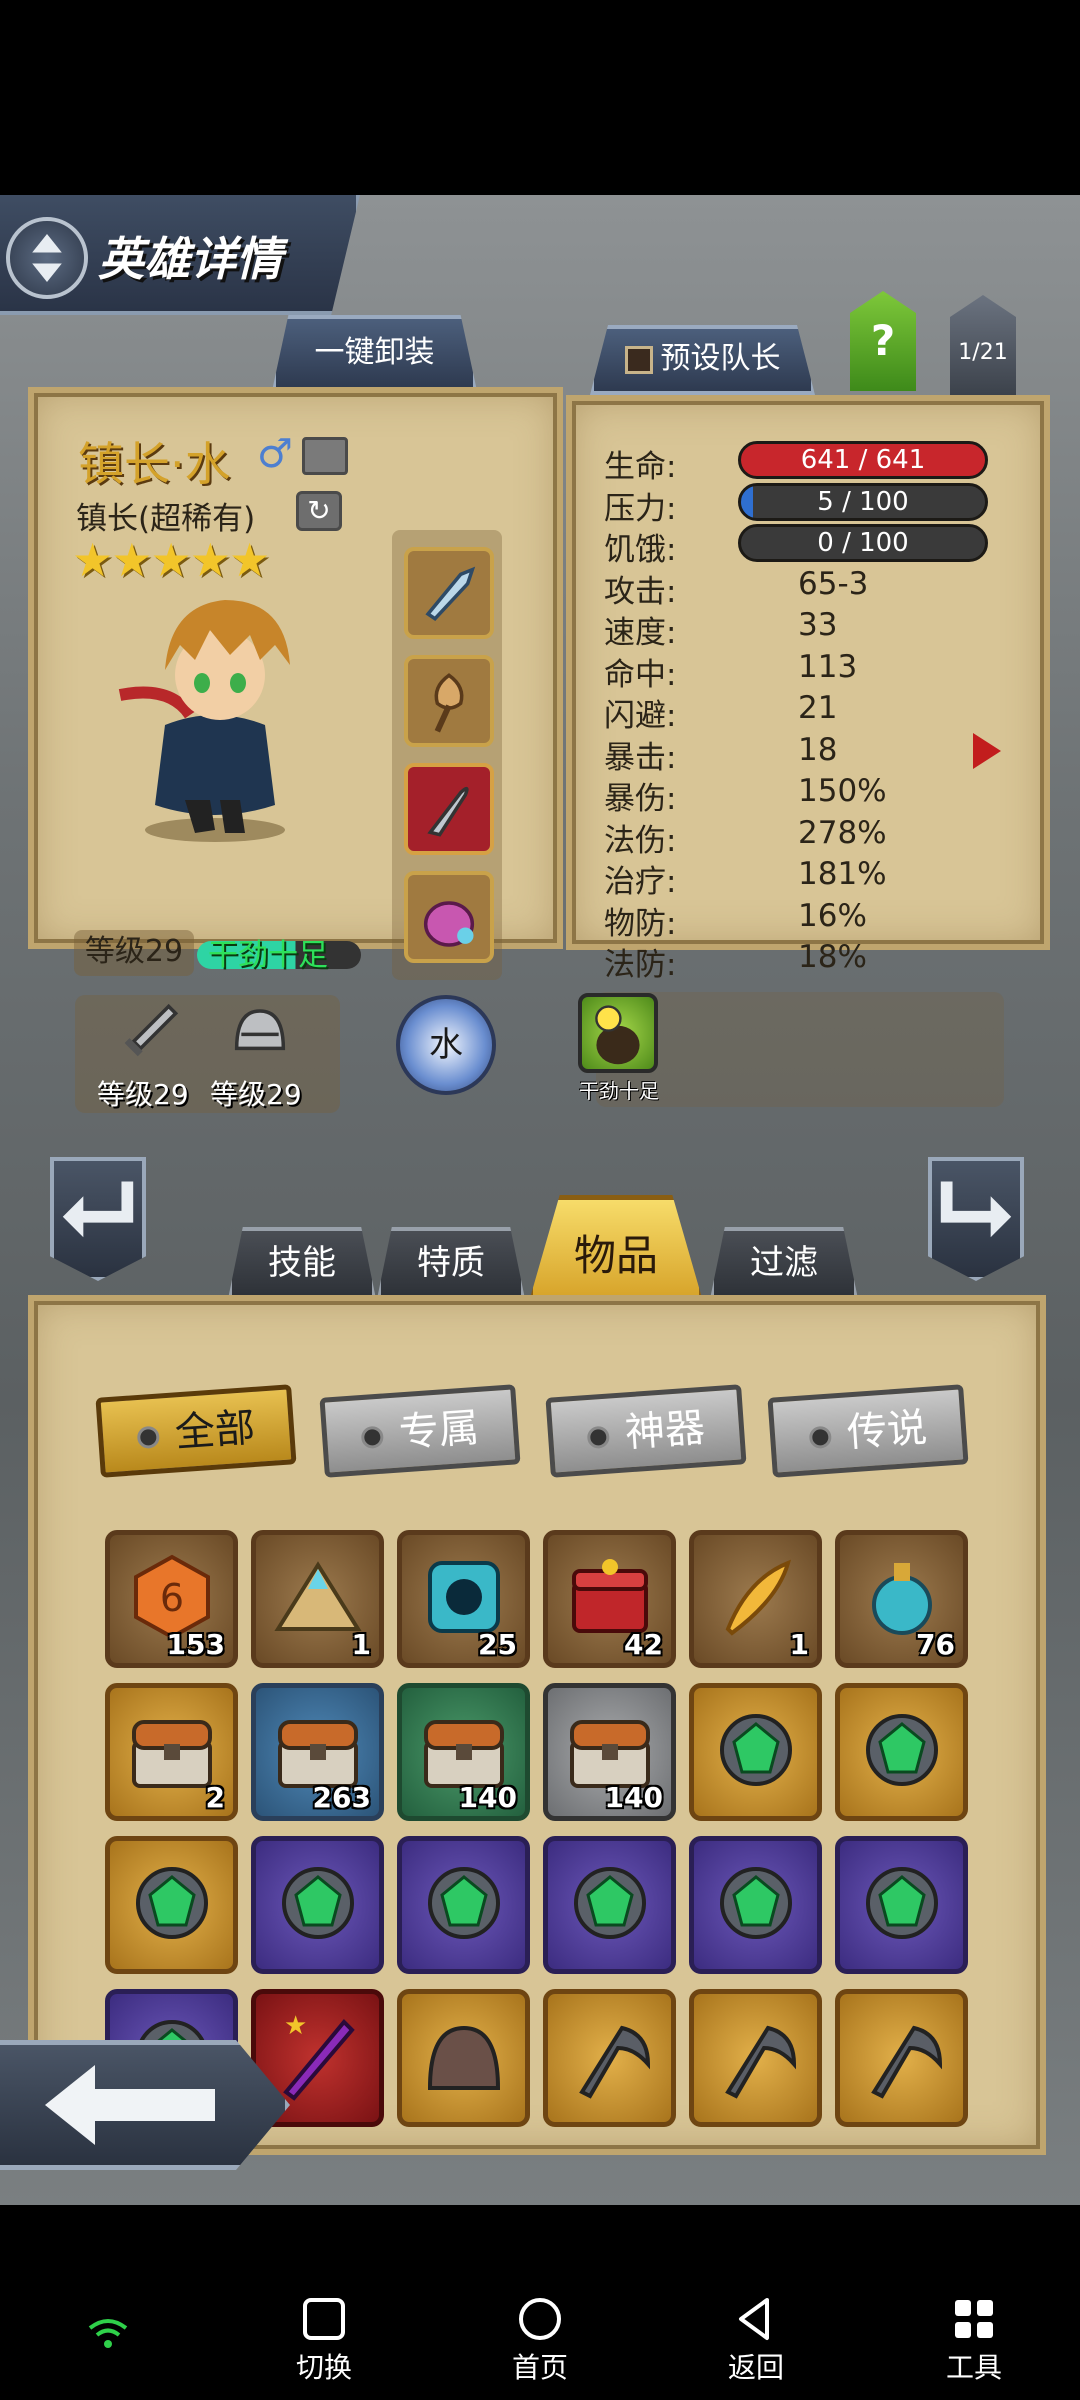 Image resolution: width=1080 pixels, height=2400 pixels. What do you see at coordinates (98, 1219) in the screenshot?
I see `prev-hero-button` at bounding box center [98, 1219].